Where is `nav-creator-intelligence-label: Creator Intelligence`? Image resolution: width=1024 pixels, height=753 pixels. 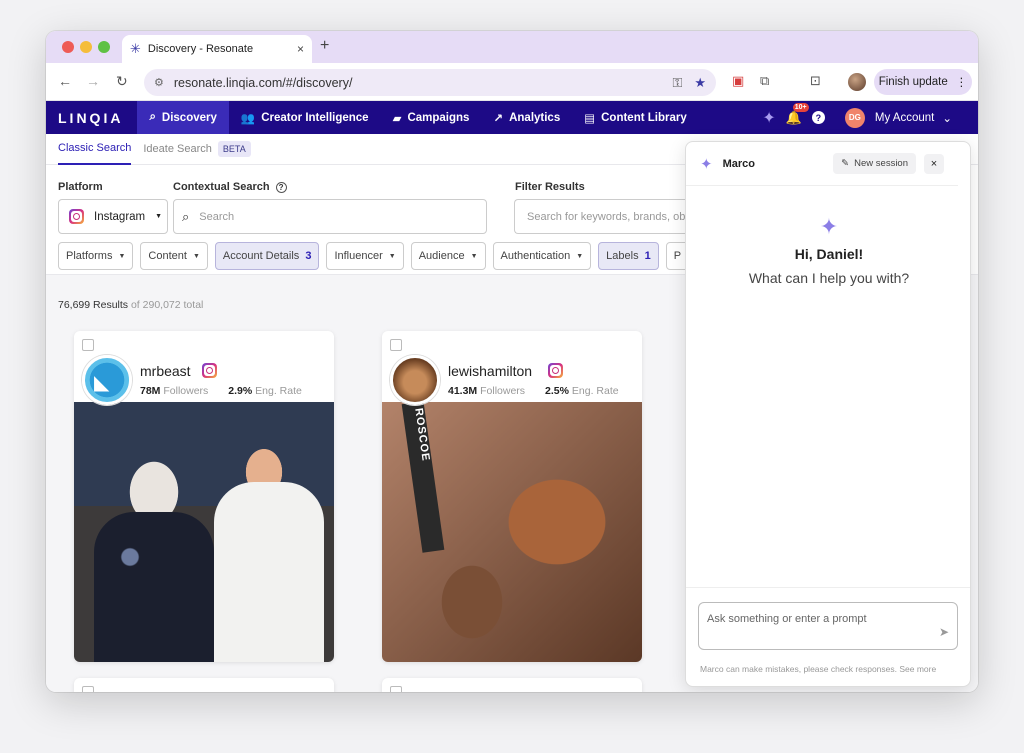 nav-creator-intelligence-label: Creator Intelligence is located at coordinates (315, 117).